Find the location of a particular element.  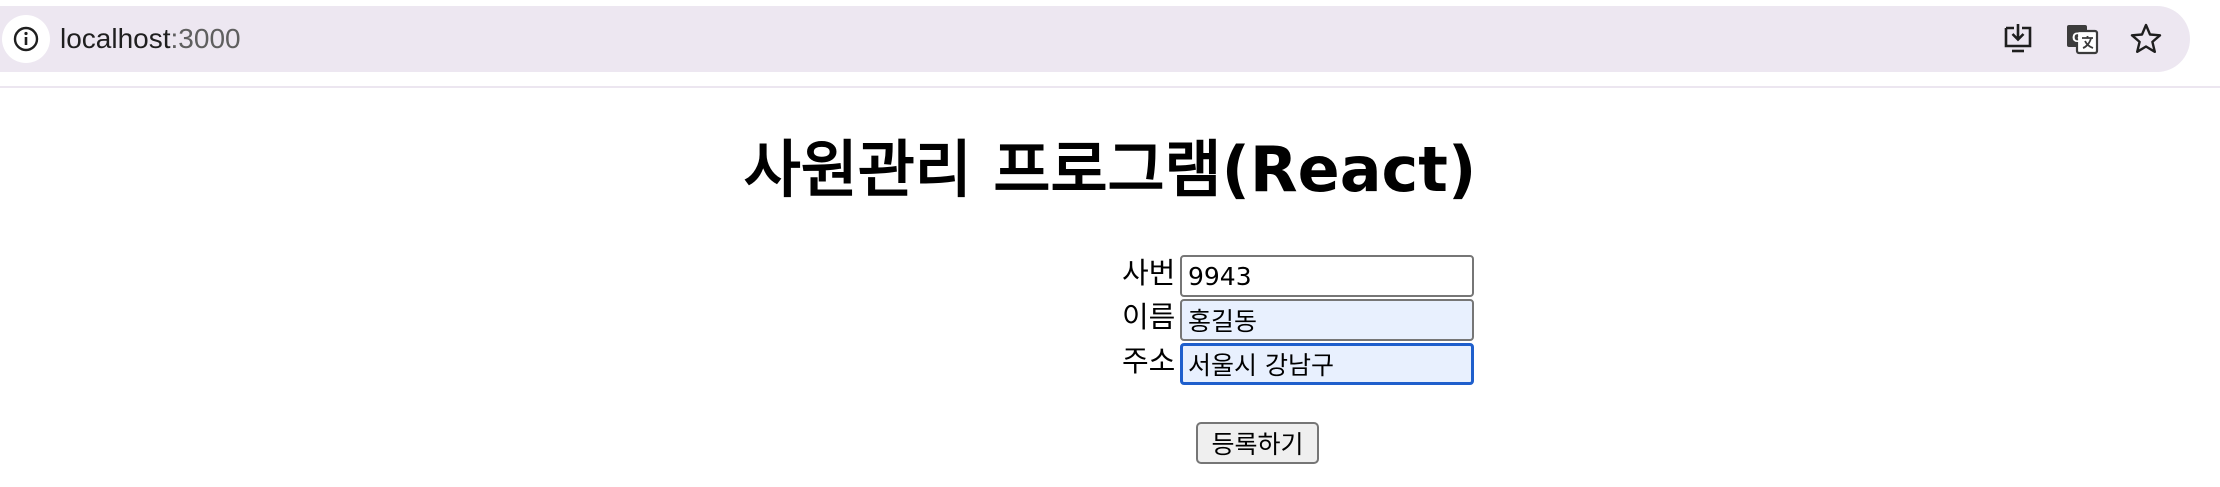

site-info-icon is located at coordinates (26, 39).